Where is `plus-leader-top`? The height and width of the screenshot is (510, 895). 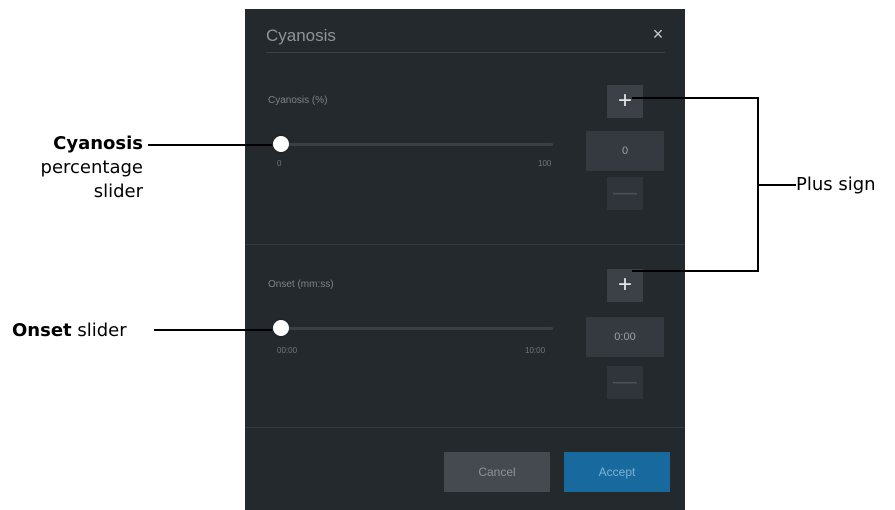
plus-leader-top is located at coordinates (695, 98).